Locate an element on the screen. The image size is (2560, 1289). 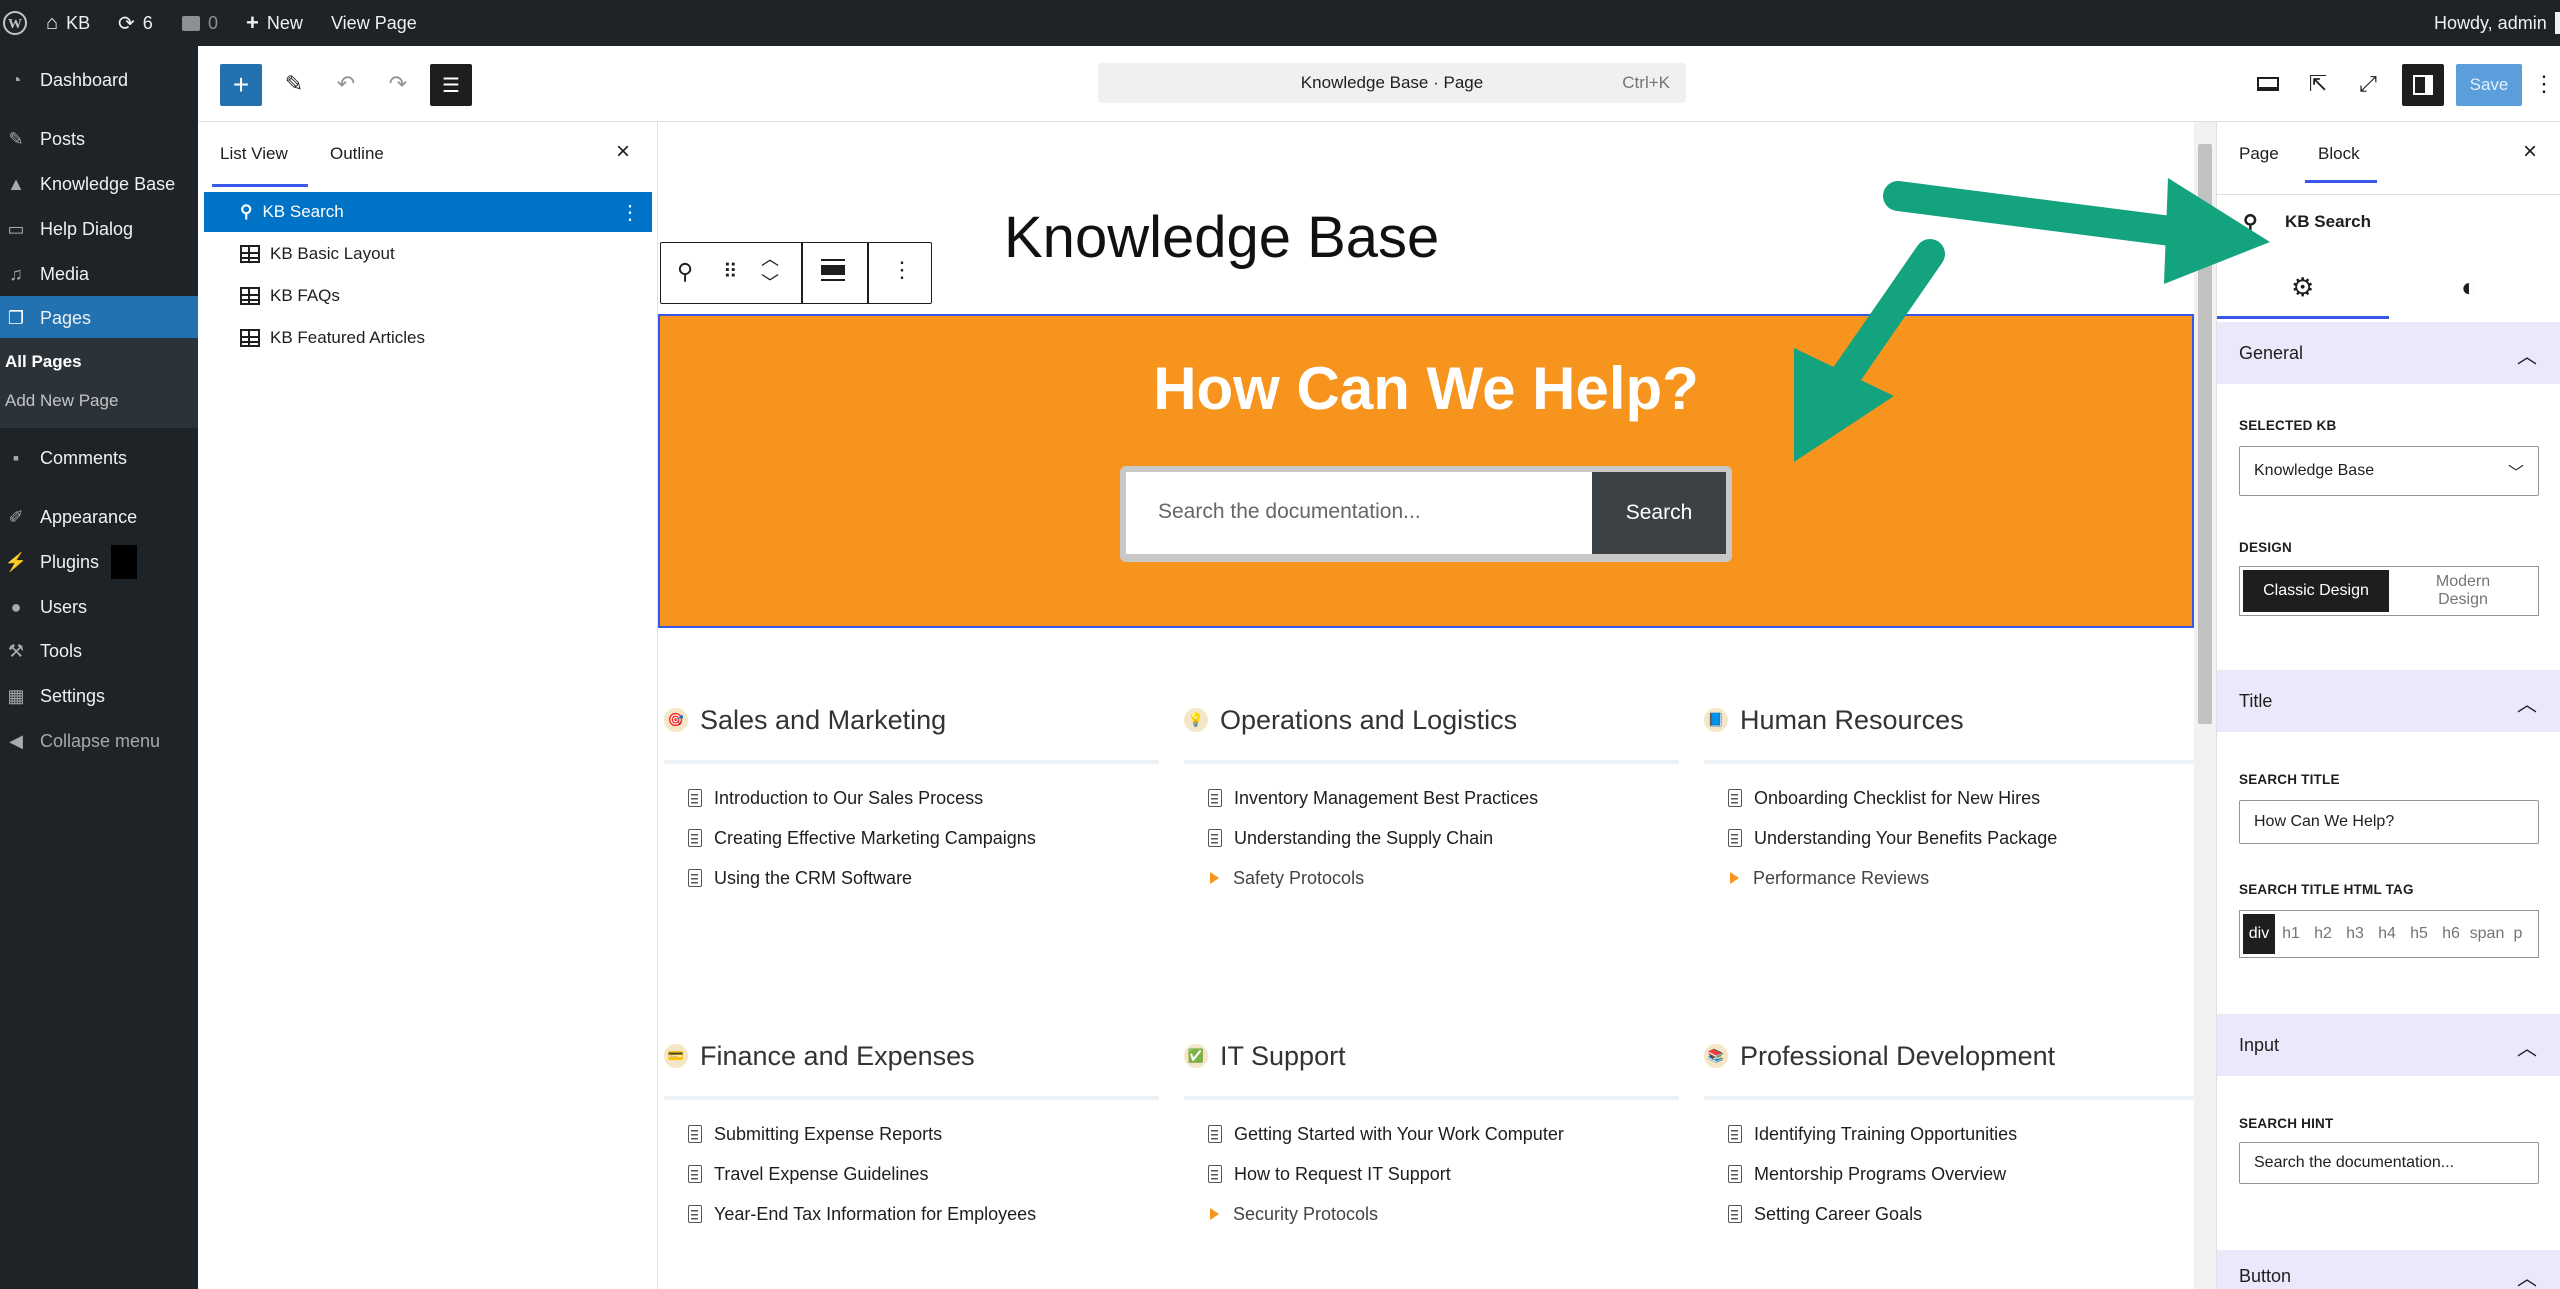
section-general: General ︿ is located at coordinates (2388, 353).